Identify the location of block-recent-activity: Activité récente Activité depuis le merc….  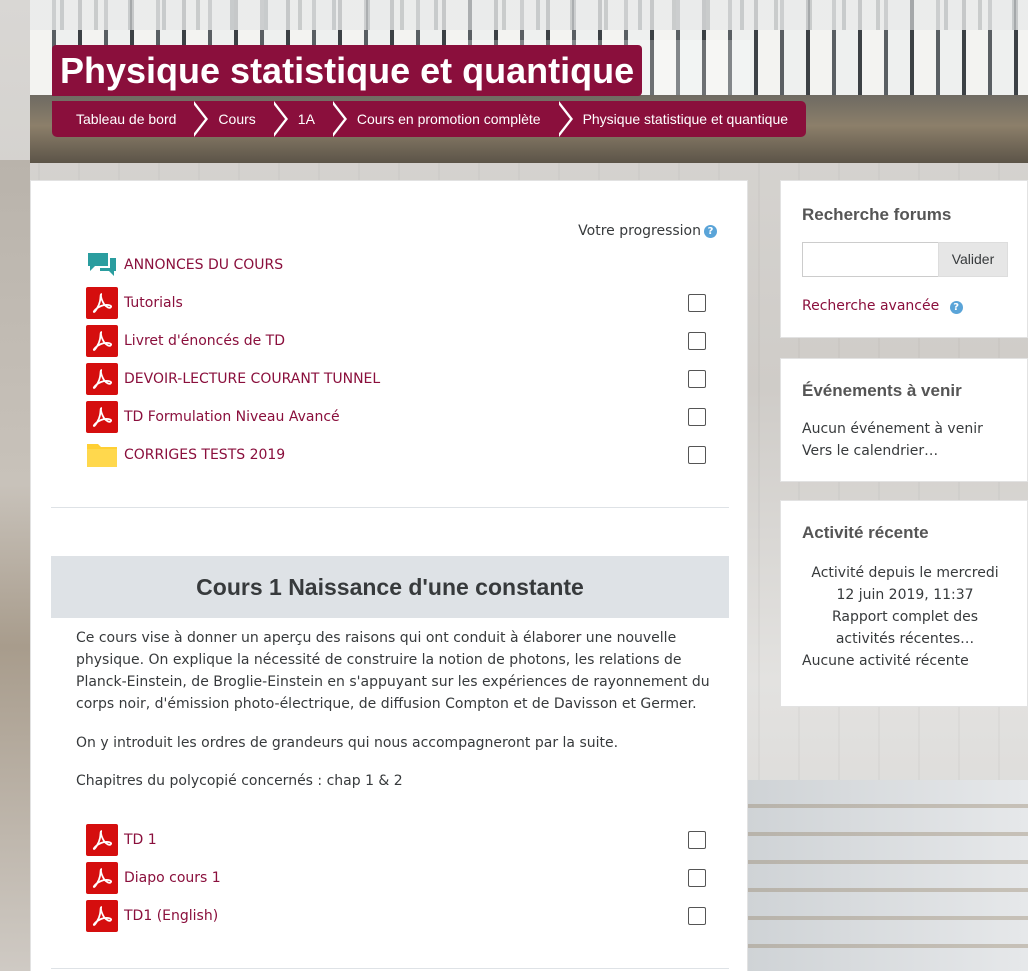
(904, 603).